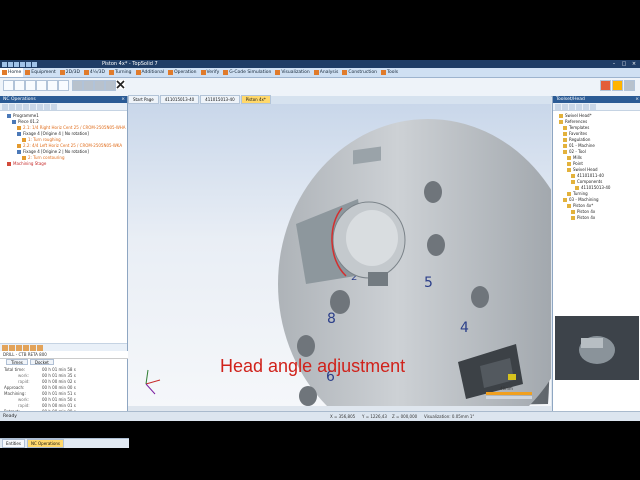 This screenshot has width=640, height=480. I want to click on caption-text: Head angle adjustment, so click(313, 366).